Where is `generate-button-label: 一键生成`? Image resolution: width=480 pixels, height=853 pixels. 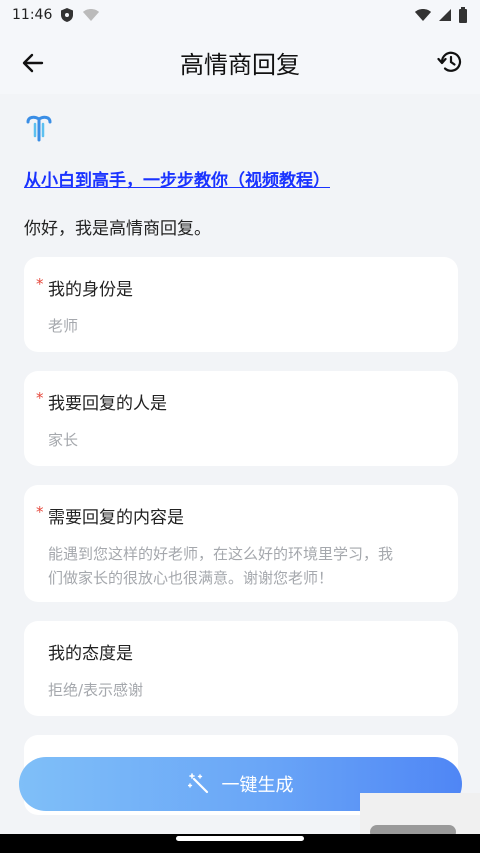 generate-button-label: 一键生成 is located at coordinates (257, 785).